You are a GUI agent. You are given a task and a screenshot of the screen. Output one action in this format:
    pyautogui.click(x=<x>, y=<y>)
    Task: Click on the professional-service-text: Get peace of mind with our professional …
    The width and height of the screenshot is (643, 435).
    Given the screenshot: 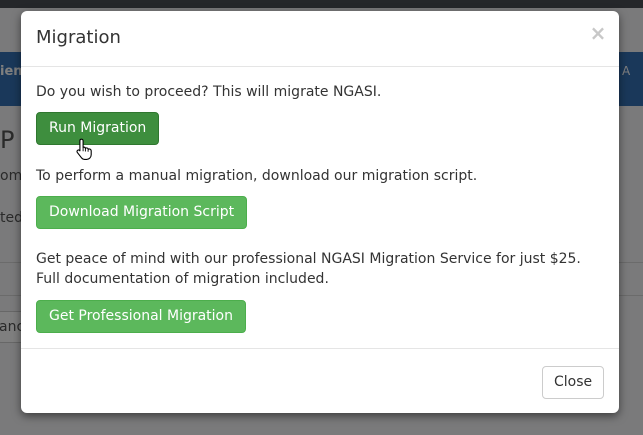 What is the action you would take?
    pyautogui.click(x=308, y=269)
    